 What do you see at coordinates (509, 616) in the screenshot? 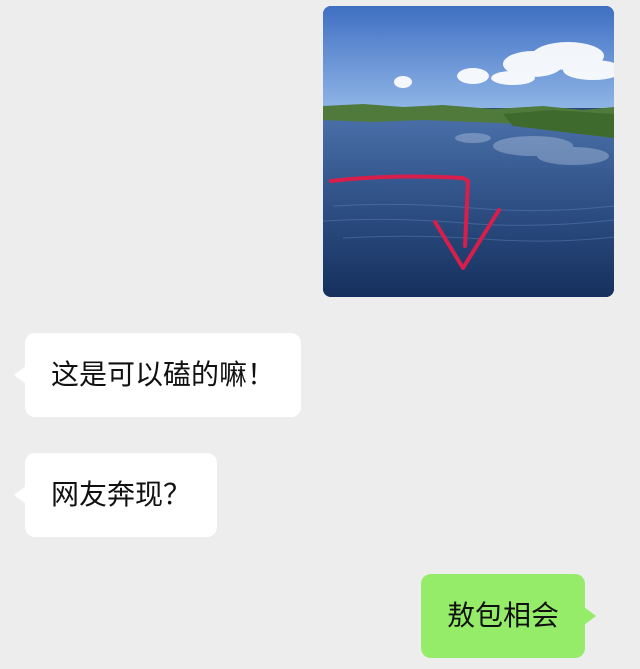
I see `outgoing-message-bubble: 敖包相会` at bounding box center [509, 616].